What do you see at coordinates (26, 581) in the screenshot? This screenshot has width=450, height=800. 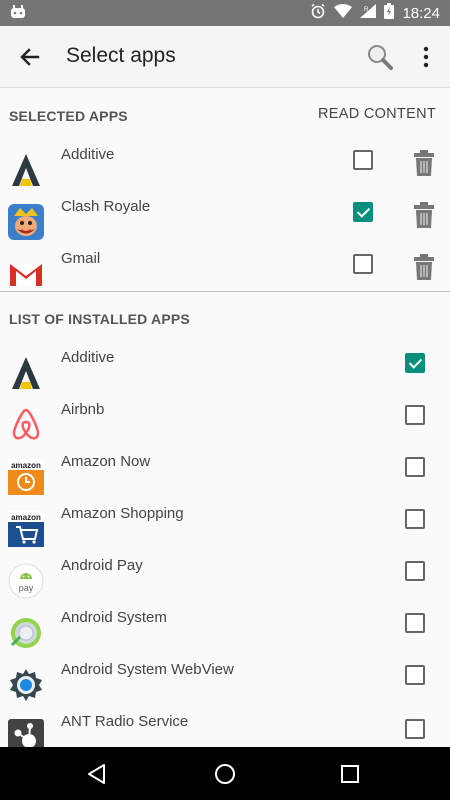 I see `android-pay-app-icon: pay` at bounding box center [26, 581].